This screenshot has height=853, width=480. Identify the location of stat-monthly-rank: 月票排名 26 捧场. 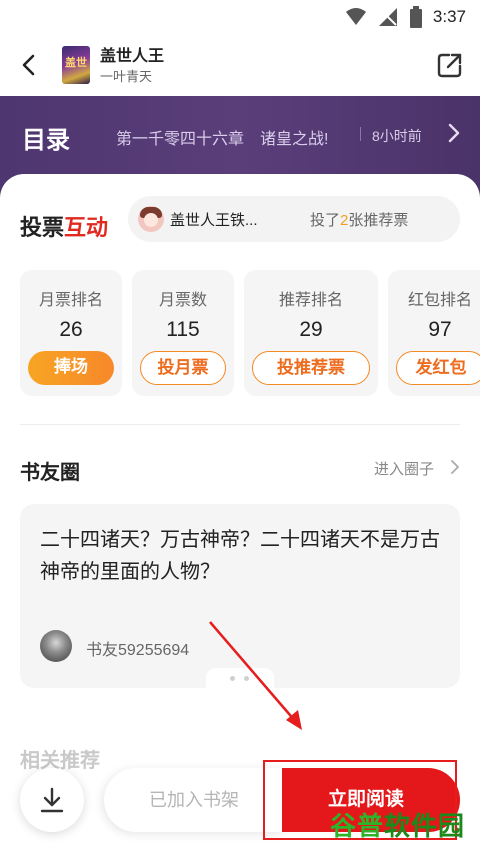
(71, 333).